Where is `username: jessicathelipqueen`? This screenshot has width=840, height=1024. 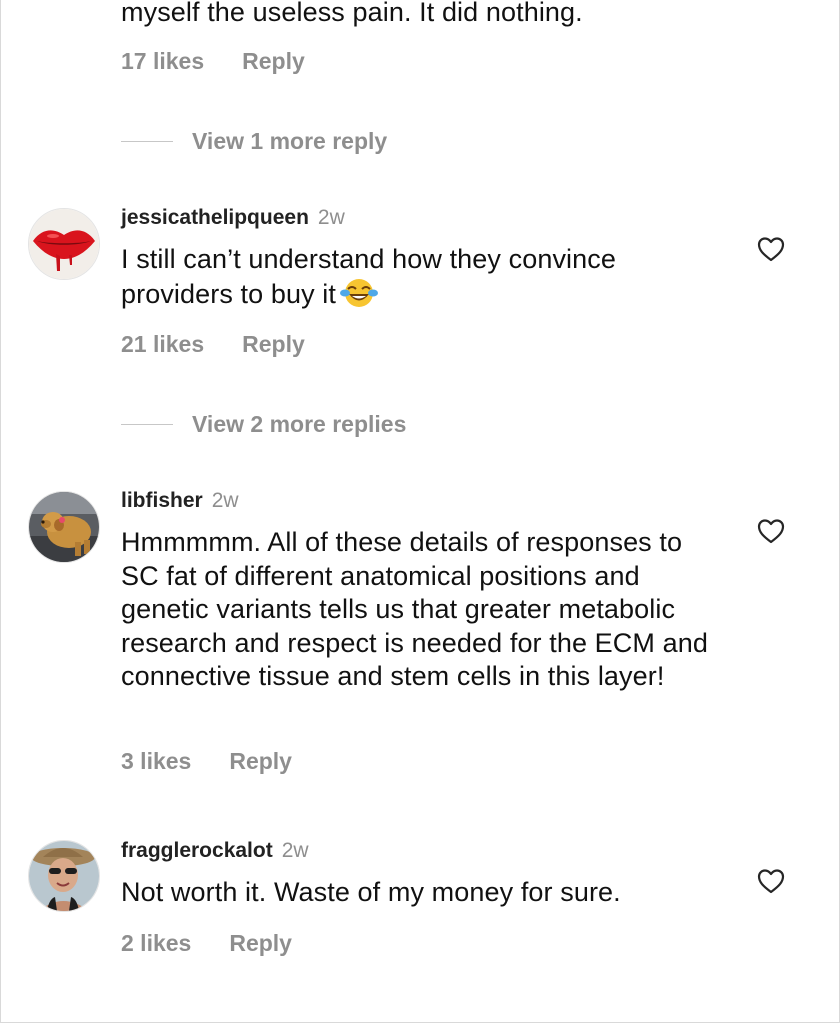 username: jessicathelipqueen is located at coordinates (215, 218).